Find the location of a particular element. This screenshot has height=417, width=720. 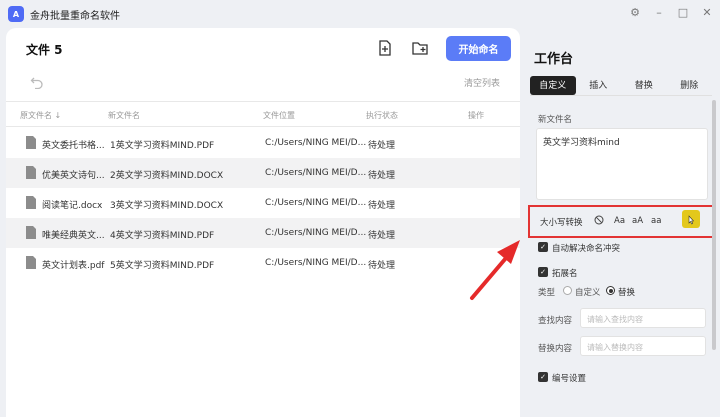

tab-custom: 自定义 is located at coordinates (553, 85).